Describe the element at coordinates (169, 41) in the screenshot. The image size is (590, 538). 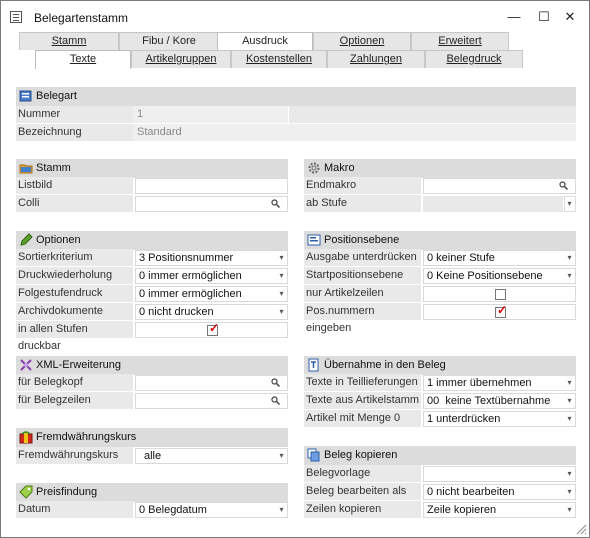
I see `tab-fibu-kore: Fibu / Kore` at that location.